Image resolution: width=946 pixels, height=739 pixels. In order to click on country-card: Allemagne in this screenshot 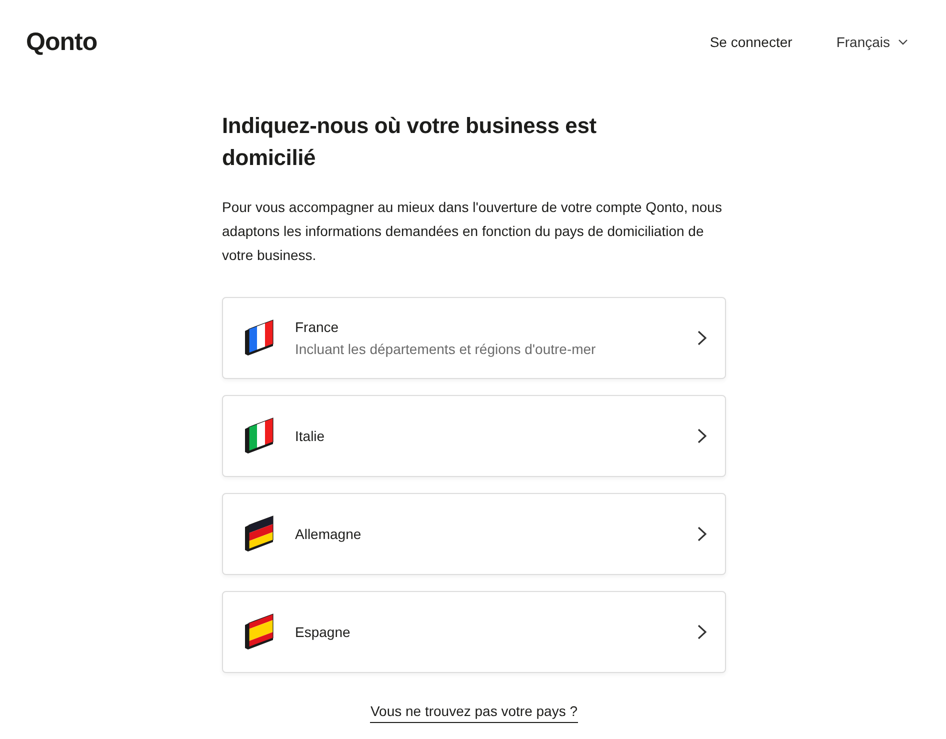, I will do `click(474, 534)`.